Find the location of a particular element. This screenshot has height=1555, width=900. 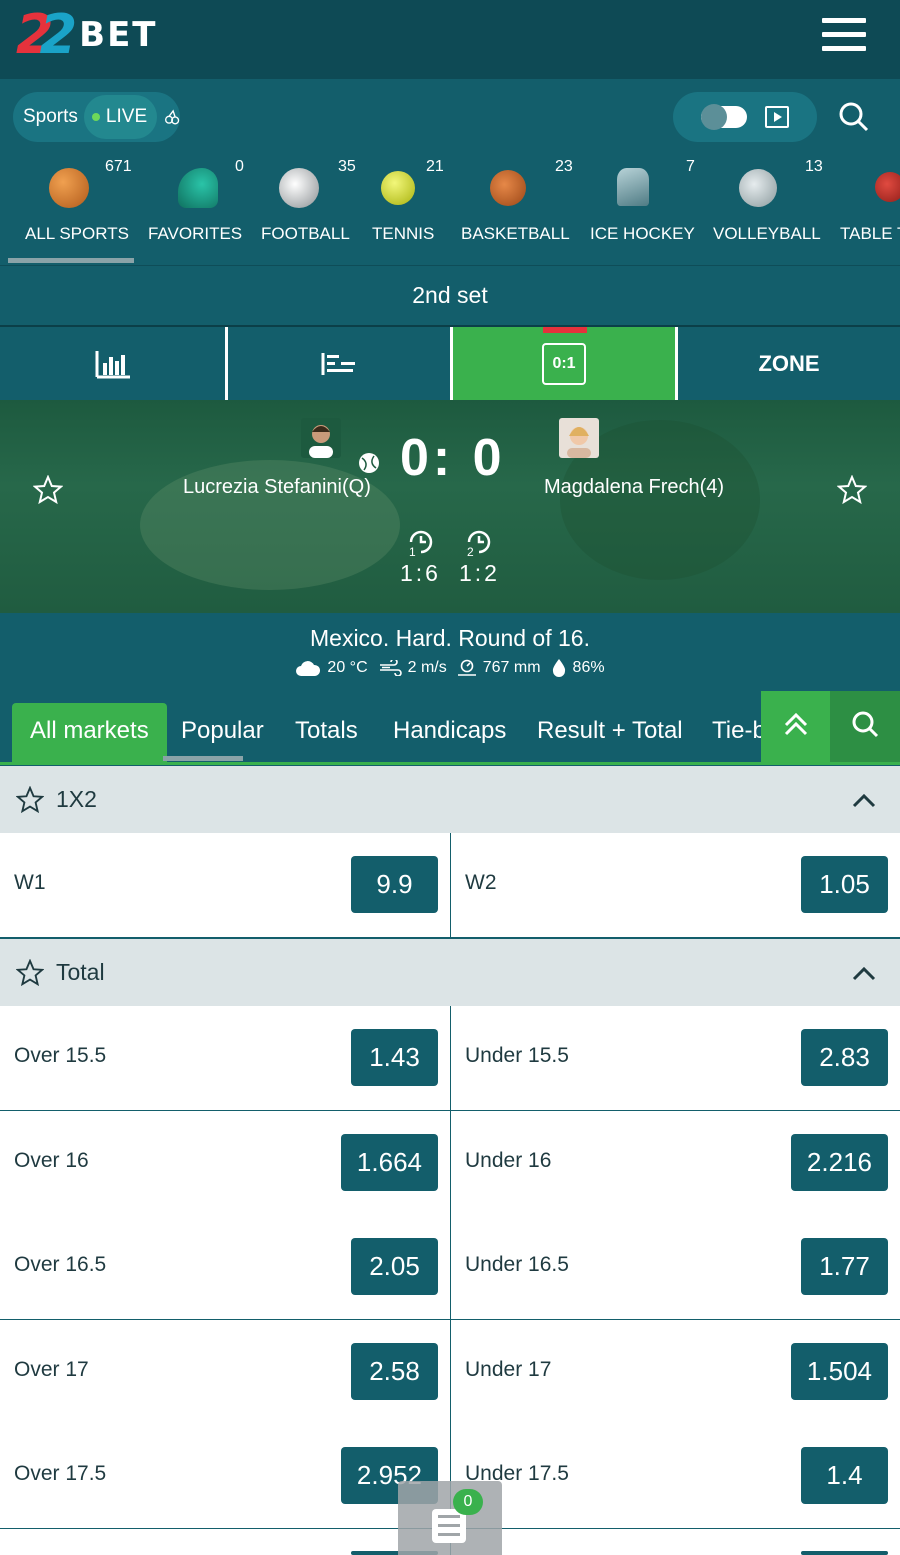

sport-count: 13 is located at coordinates (814, 166).